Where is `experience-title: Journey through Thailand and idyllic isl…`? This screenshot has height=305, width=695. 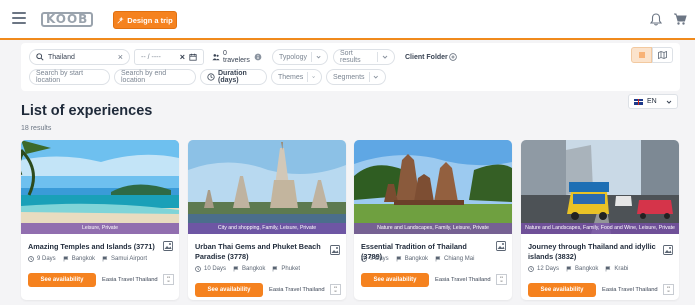
experience-title: Journey through Thailand and idyllic isl… is located at coordinates (592, 252).